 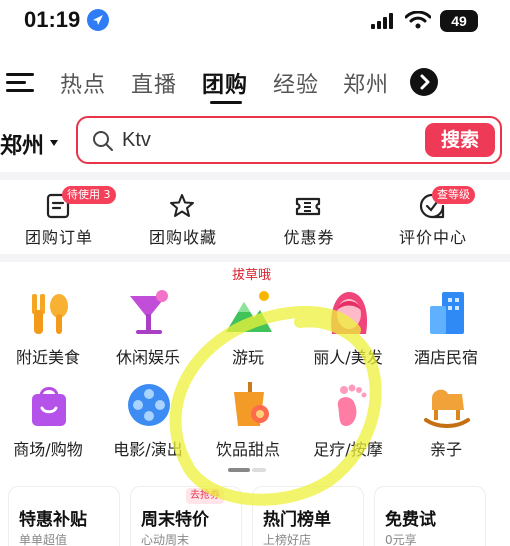 I want to click on badge-level: 查等级, so click(x=453, y=195).